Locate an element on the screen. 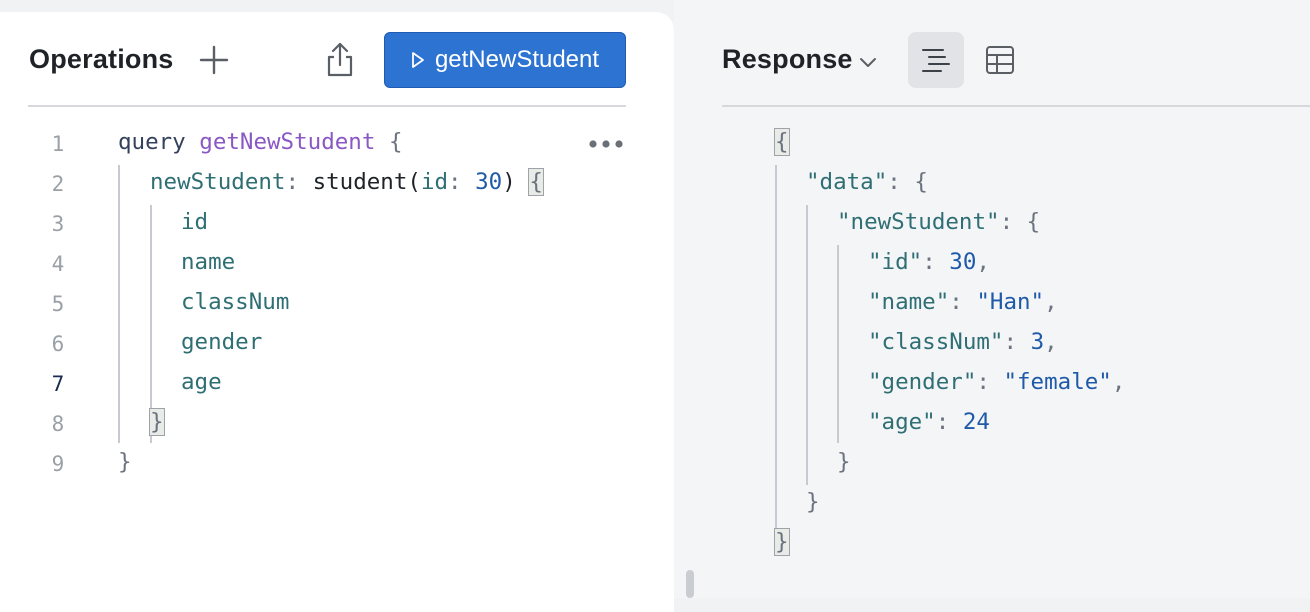 The width and height of the screenshot is (1310, 612). query-keyword: query is located at coordinates (152, 142).